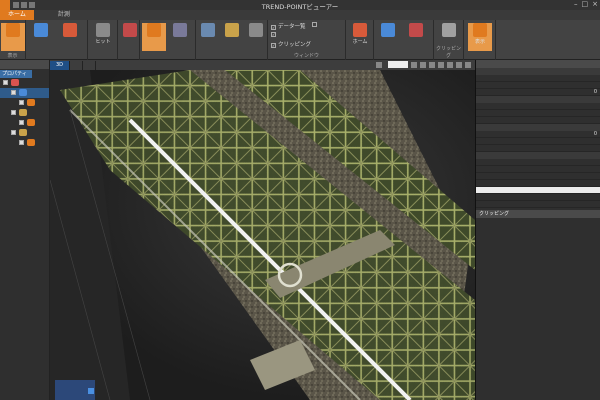 Image resolution: width=600 pixels, height=400 pixels. Describe the element at coordinates (291, 44) in the screenshot. I see `check-clipping: ✓ クリッピング` at that location.